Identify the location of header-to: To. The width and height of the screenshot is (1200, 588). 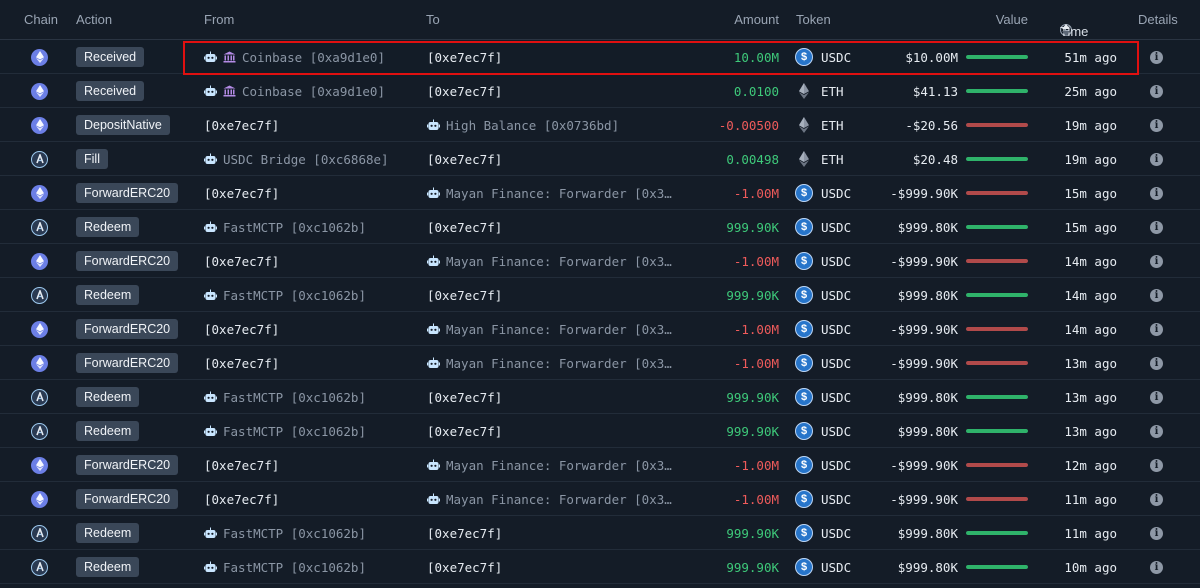
(433, 19).